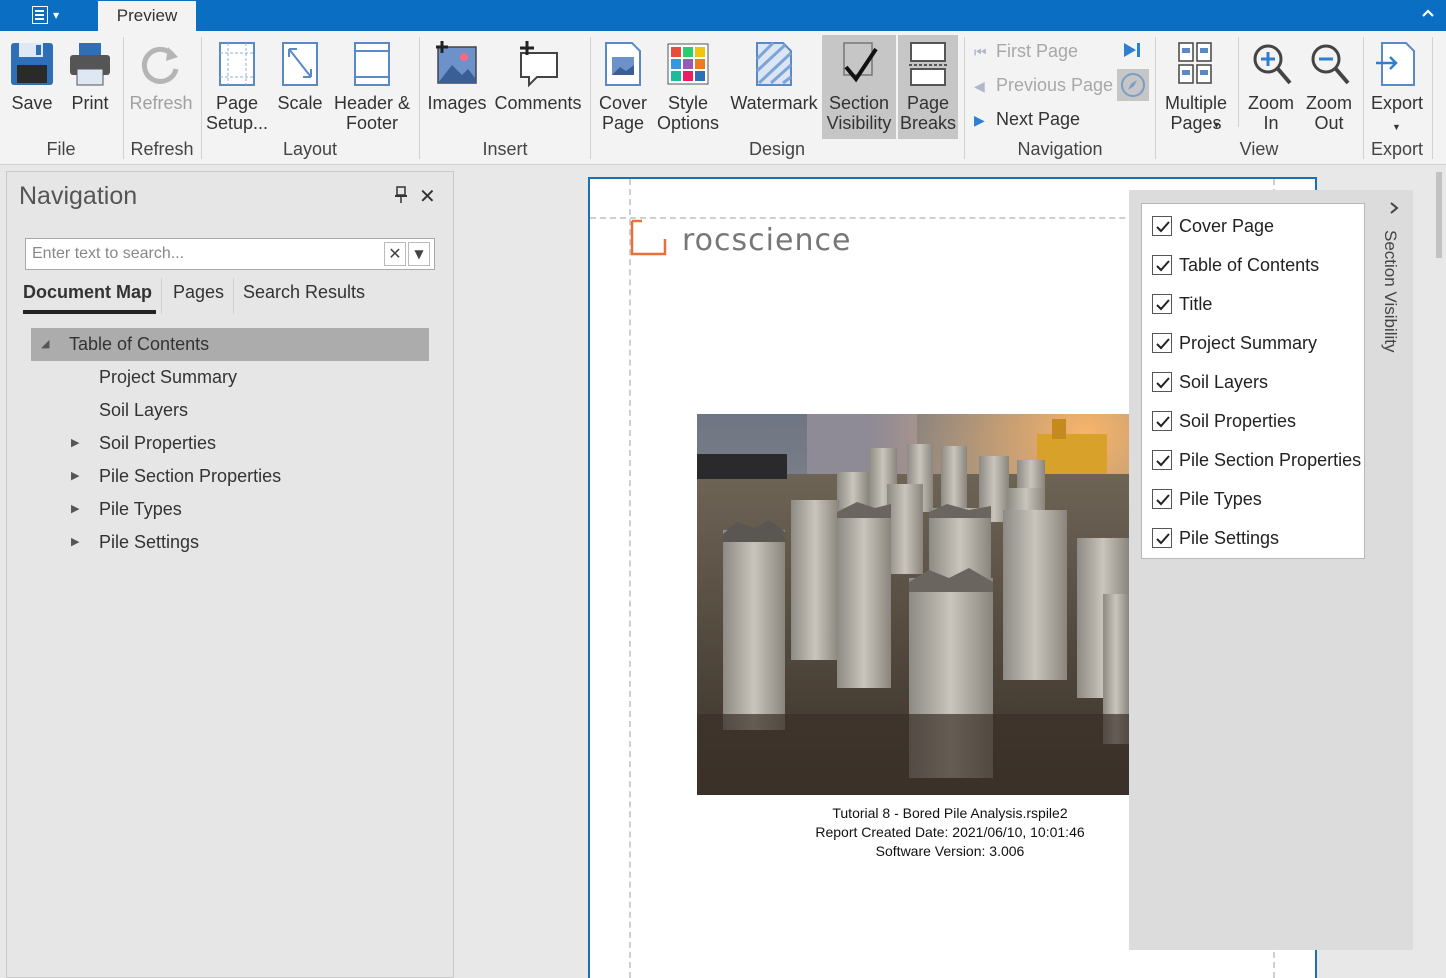  Describe the element at coordinates (161, 87) in the screenshot. I see `refresh-button: Refresh` at that location.